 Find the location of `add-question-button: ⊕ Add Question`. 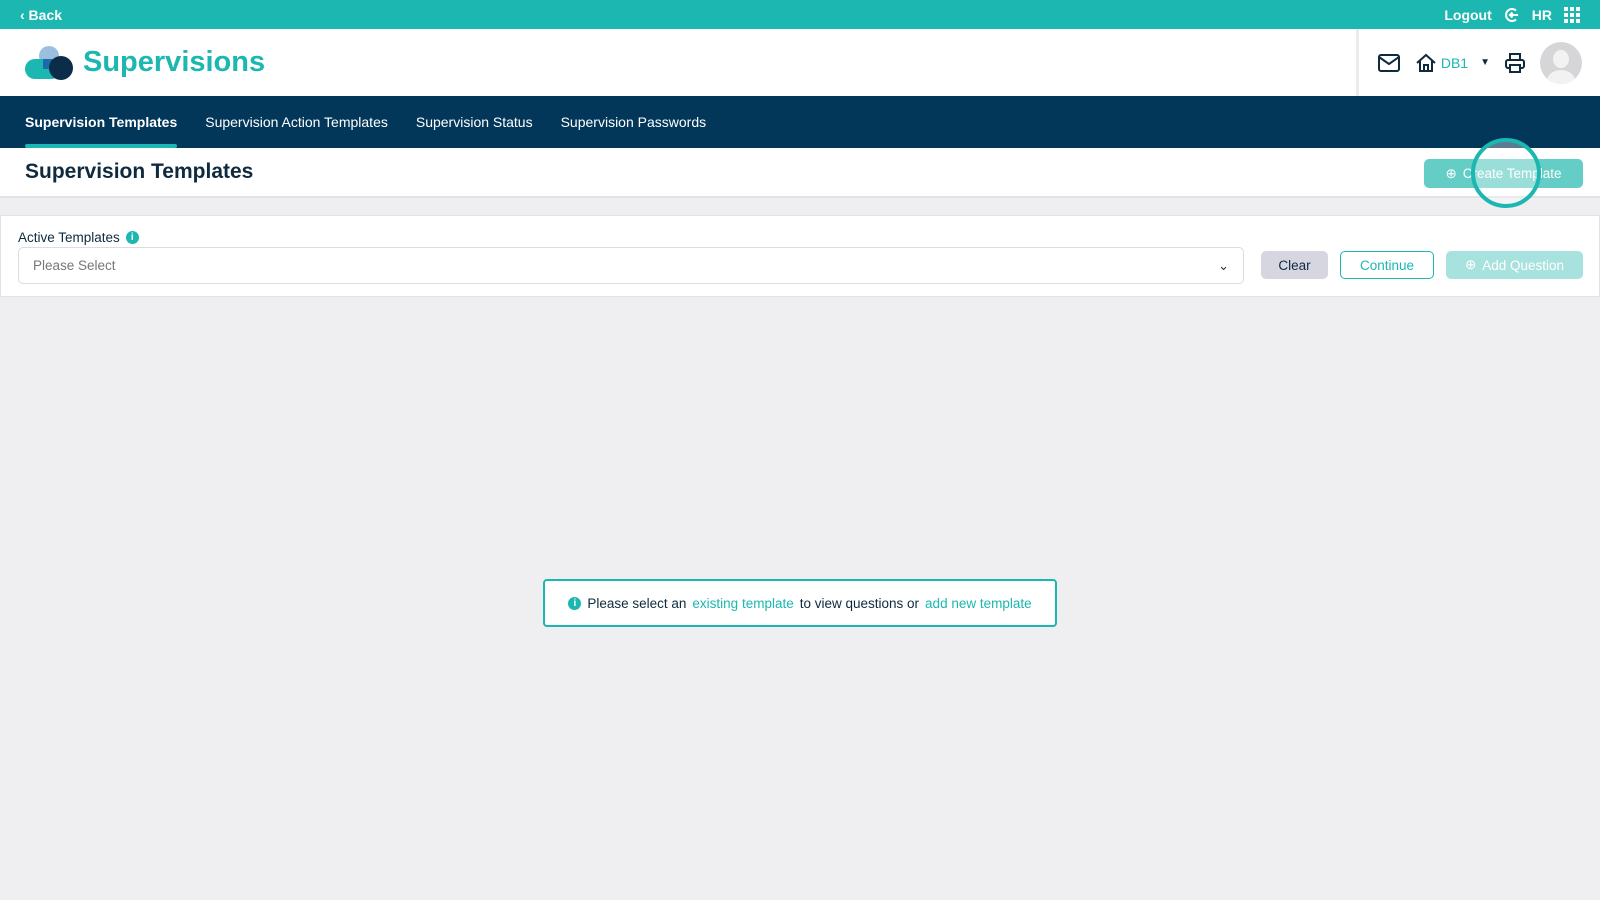

add-question-button: ⊕ Add Question is located at coordinates (1514, 265).